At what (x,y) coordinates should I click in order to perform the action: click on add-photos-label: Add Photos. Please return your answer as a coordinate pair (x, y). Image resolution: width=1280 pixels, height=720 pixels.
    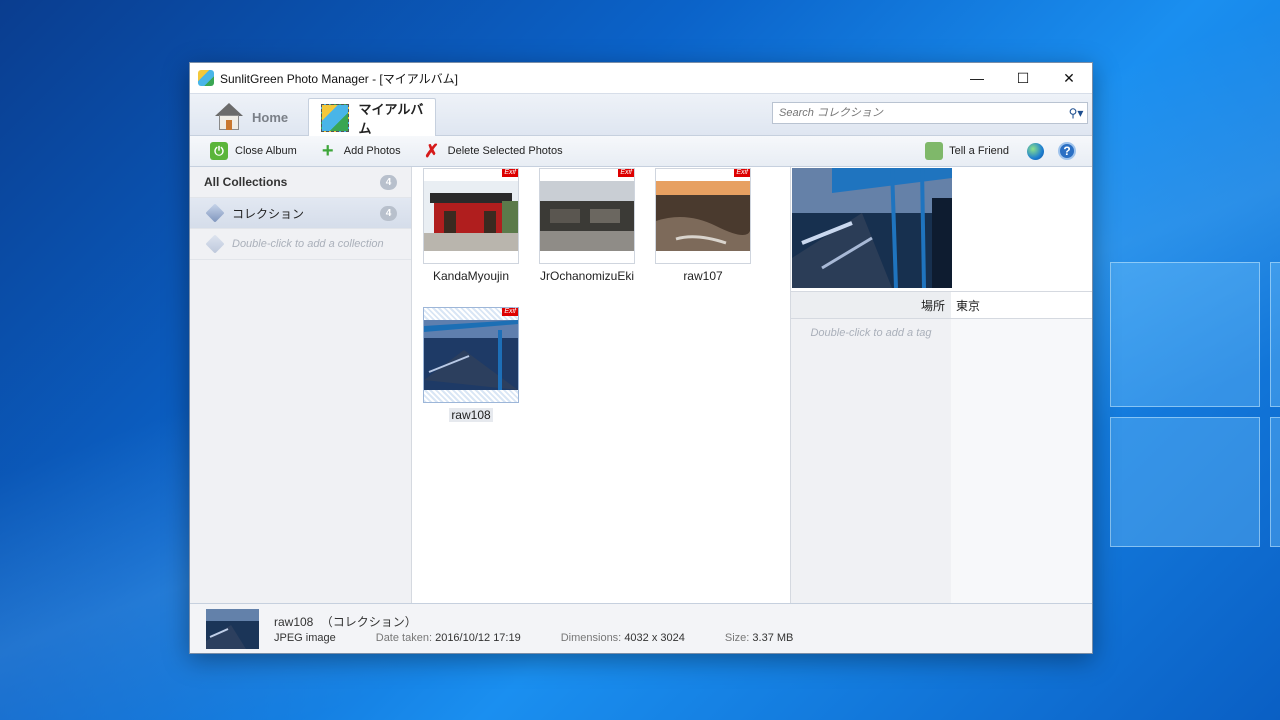
    Looking at the image, I should click on (372, 151).